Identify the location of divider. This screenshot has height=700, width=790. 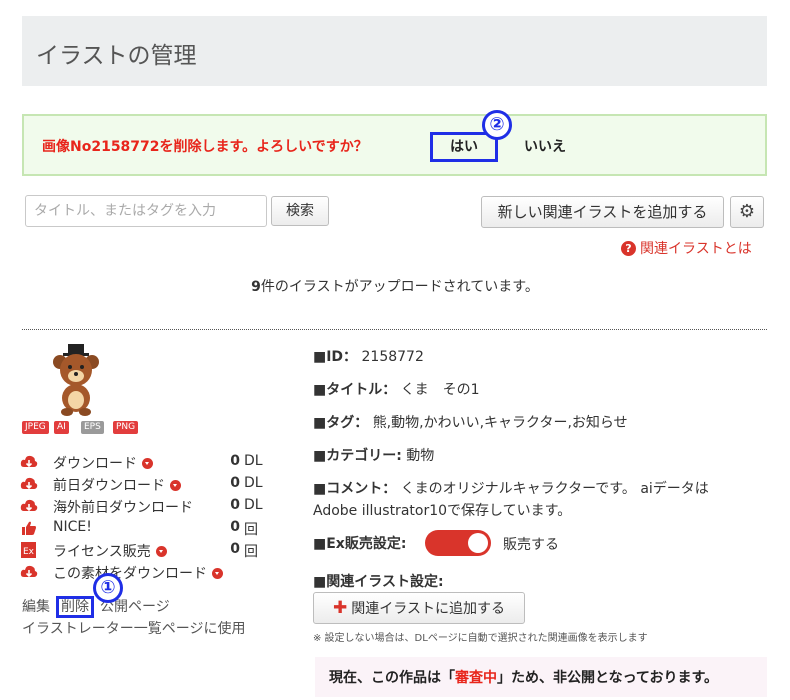
(394, 329).